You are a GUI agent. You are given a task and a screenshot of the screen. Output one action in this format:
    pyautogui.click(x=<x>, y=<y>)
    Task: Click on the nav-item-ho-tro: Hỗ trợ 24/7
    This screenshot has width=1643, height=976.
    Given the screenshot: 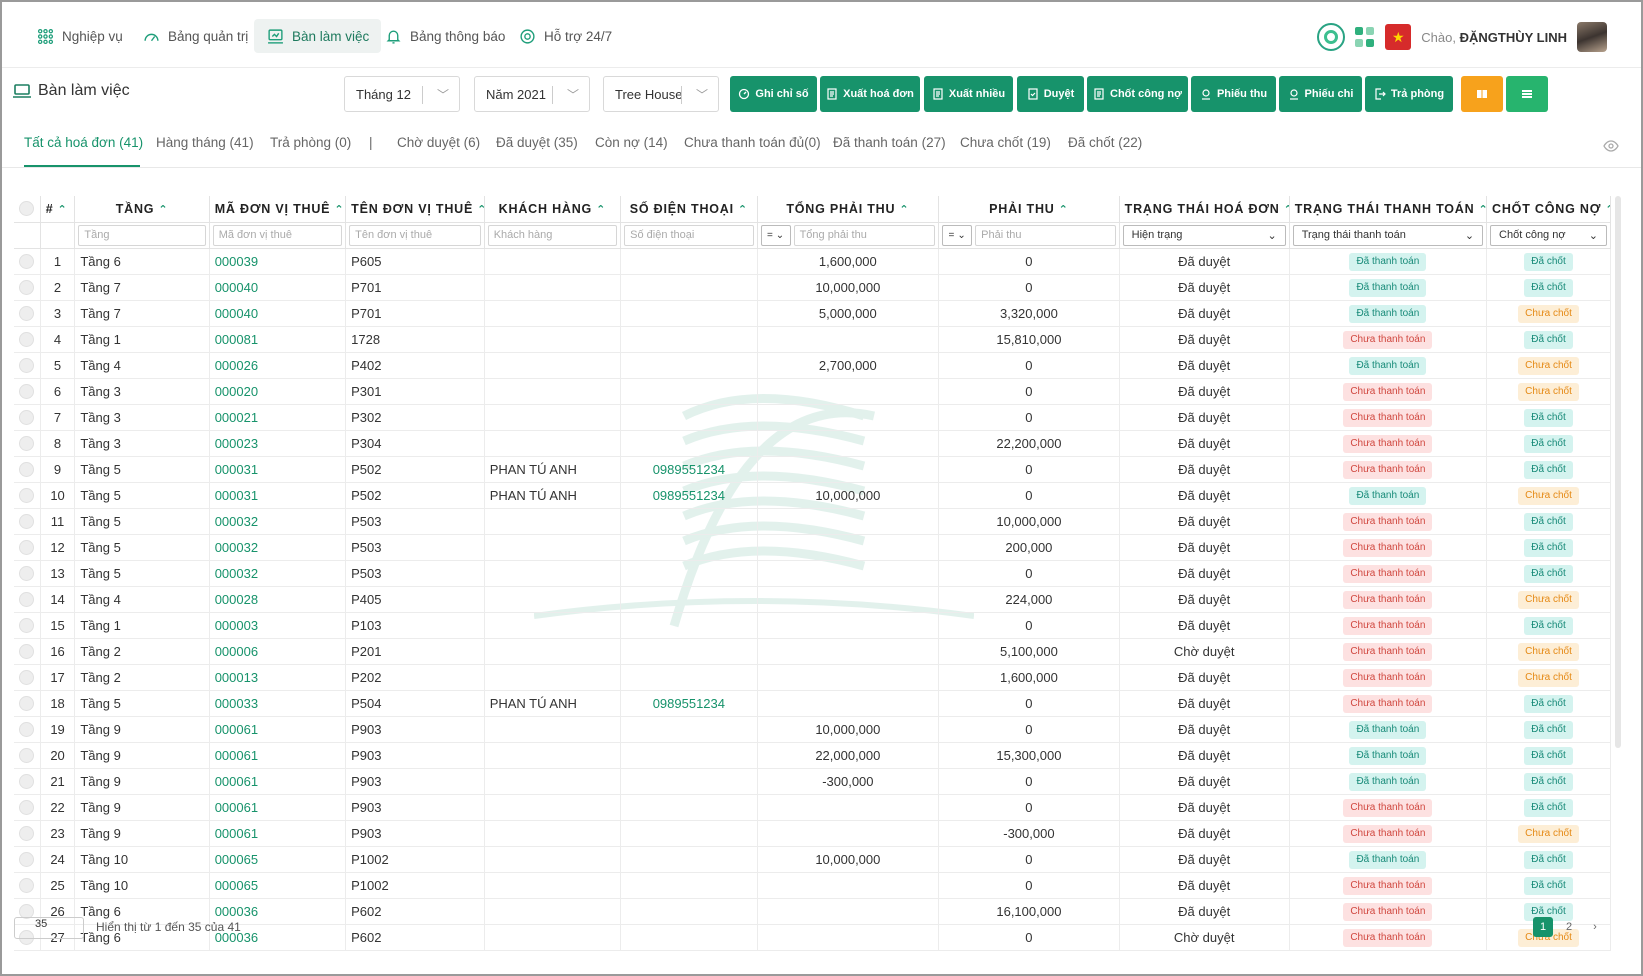 What is the action you would take?
    pyautogui.click(x=565, y=36)
    